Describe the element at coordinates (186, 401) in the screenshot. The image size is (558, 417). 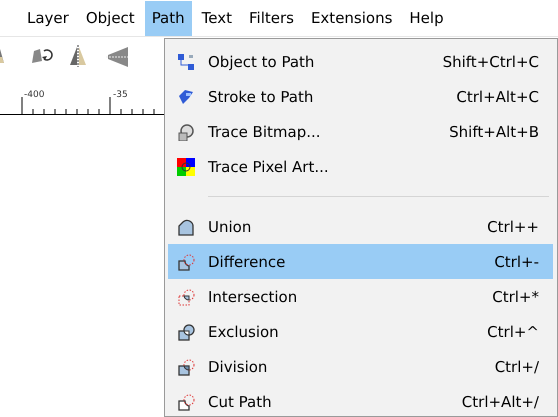
I see `cut-path-icon` at that location.